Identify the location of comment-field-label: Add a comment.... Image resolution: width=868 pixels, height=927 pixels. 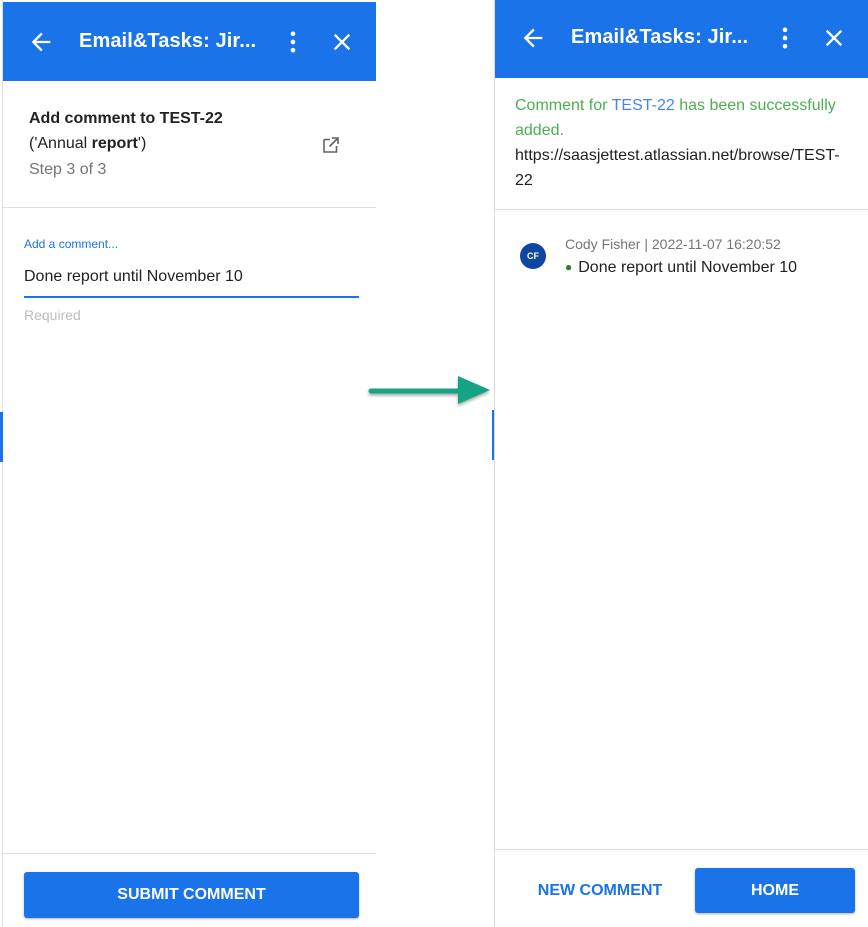
(71, 244).